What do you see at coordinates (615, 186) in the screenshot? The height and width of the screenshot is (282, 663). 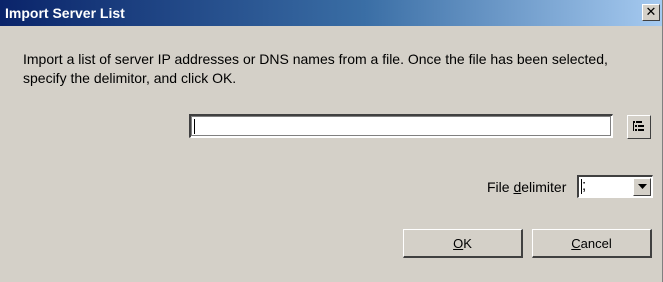 I see `file-delimiter-select: ;` at bounding box center [615, 186].